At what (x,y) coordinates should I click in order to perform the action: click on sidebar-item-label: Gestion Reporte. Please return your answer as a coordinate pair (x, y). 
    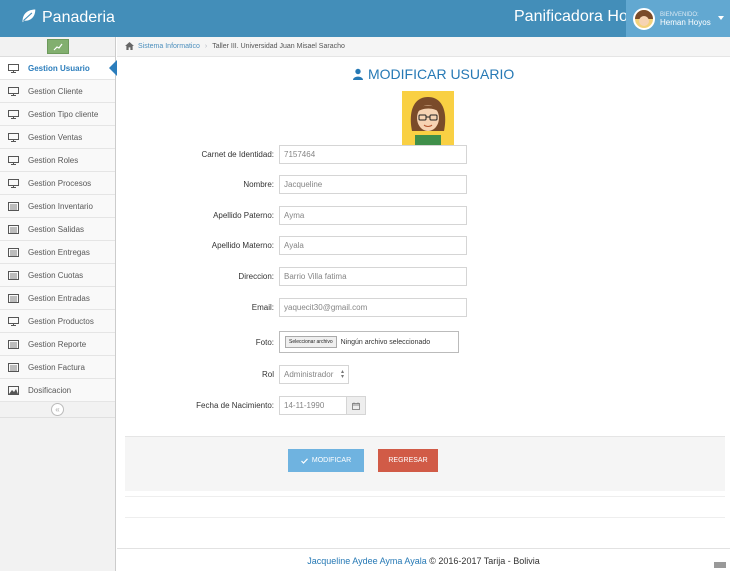
    Looking at the image, I should click on (57, 344).